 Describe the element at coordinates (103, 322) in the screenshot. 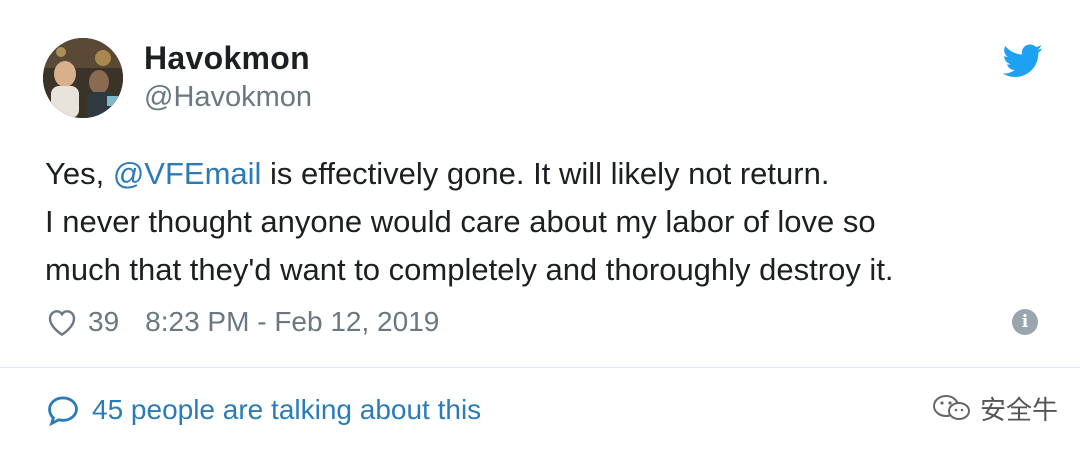

I see `like-count: 39` at that location.